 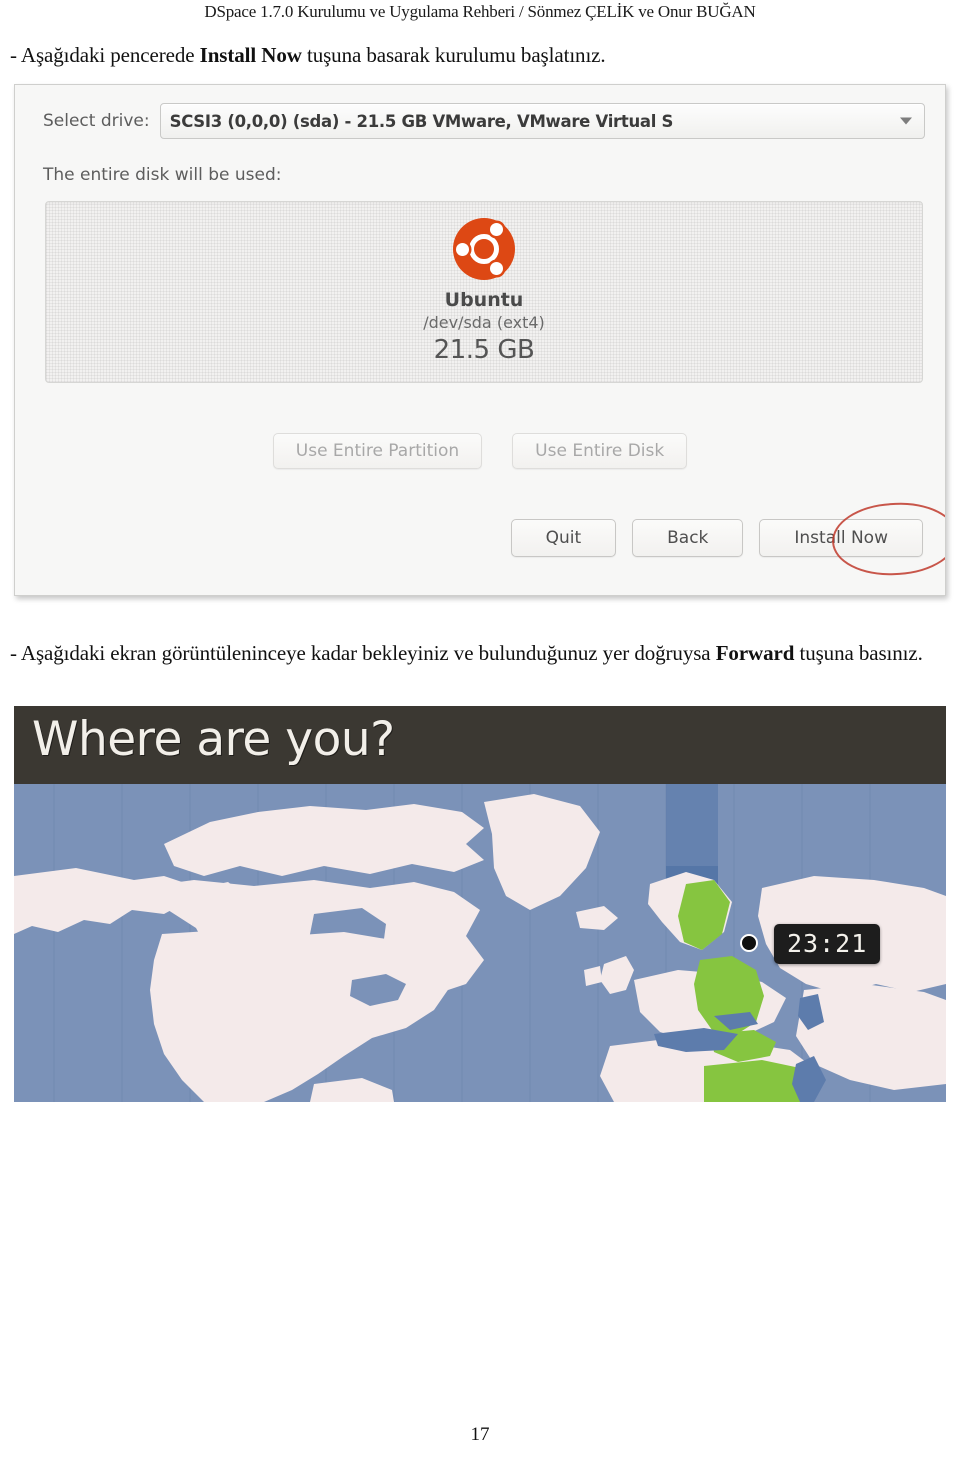 I want to click on install-now-button: Install Now, so click(x=841, y=538).